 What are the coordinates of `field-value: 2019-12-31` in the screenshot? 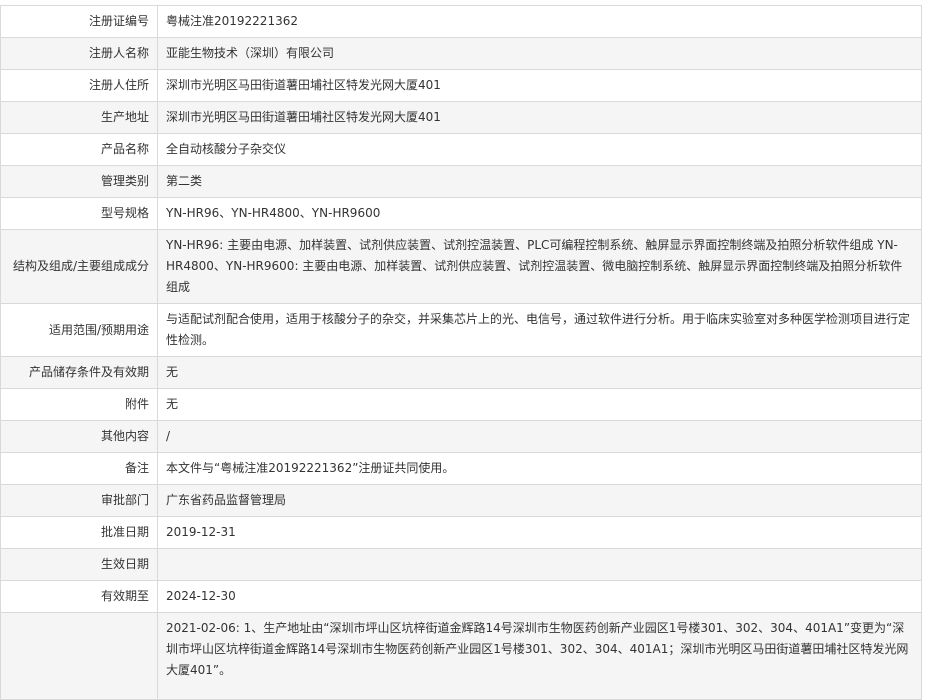 It's located at (539, 532).